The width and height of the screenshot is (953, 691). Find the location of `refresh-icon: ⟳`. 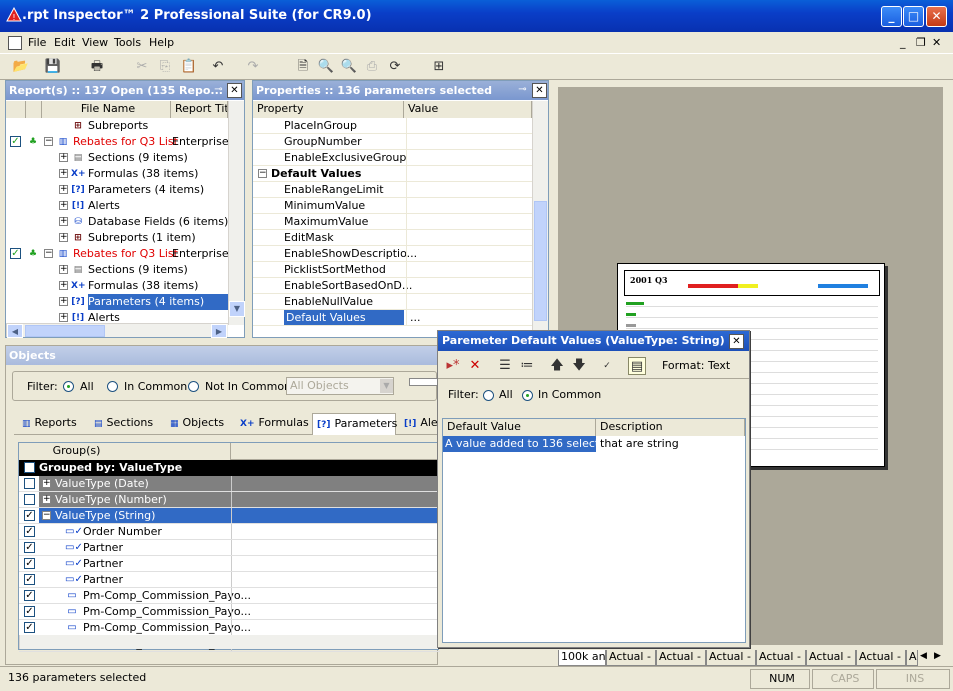

refresh-icon: ⟳ is located at coordinates (395, 67).